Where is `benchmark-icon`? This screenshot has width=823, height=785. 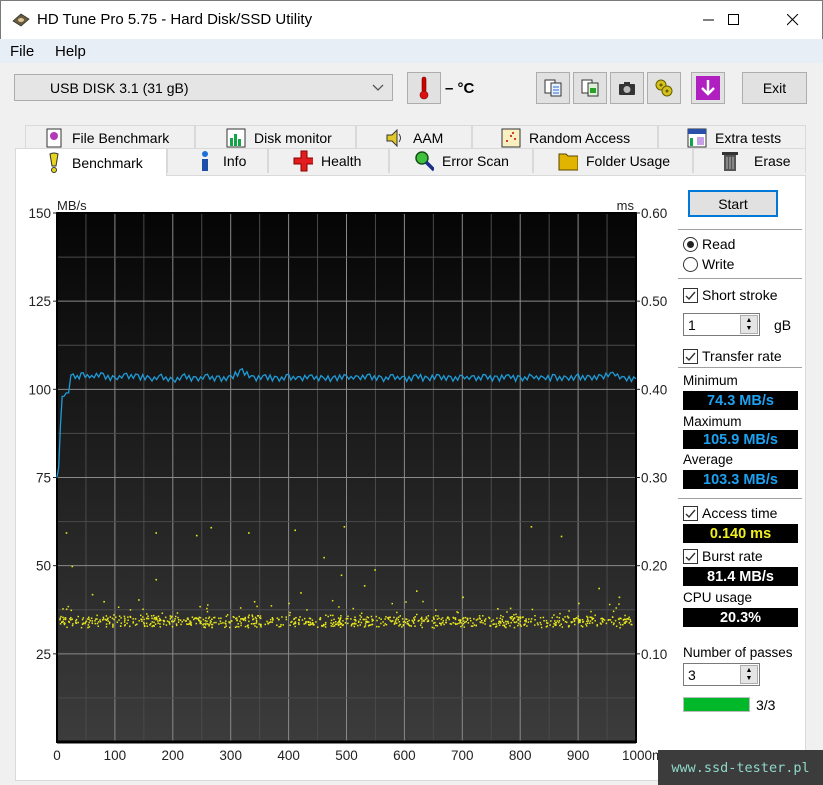 benchmark-icon is located at coordinates (54, 162).